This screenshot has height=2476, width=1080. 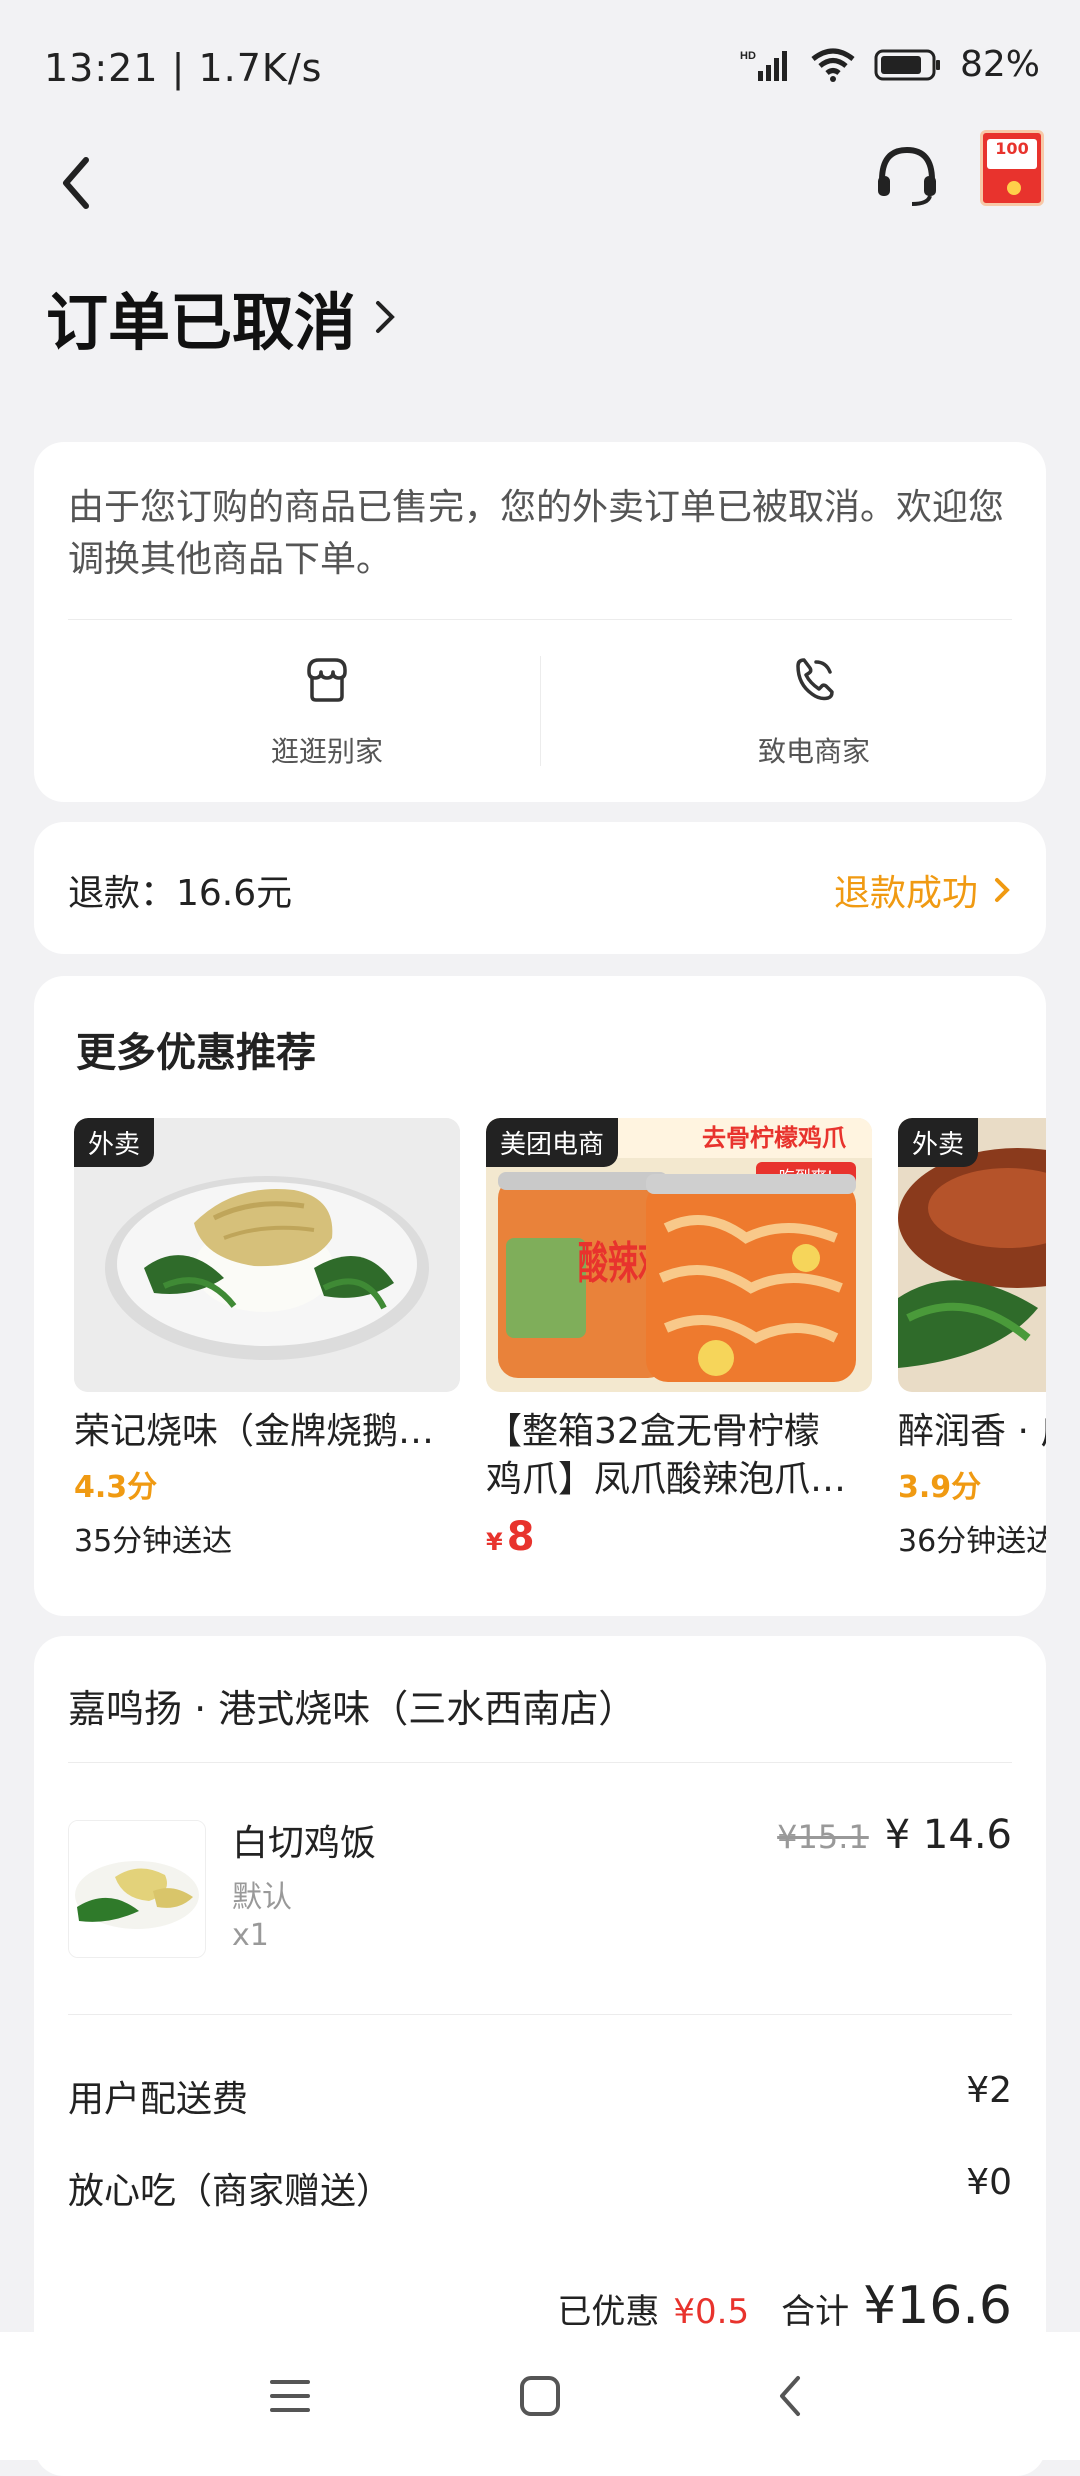 What do you see at coordinates (327, 711) in the screenshot?
I see `browse-other-stores-button: 逛逛别家` at bounding box center [327, 711].